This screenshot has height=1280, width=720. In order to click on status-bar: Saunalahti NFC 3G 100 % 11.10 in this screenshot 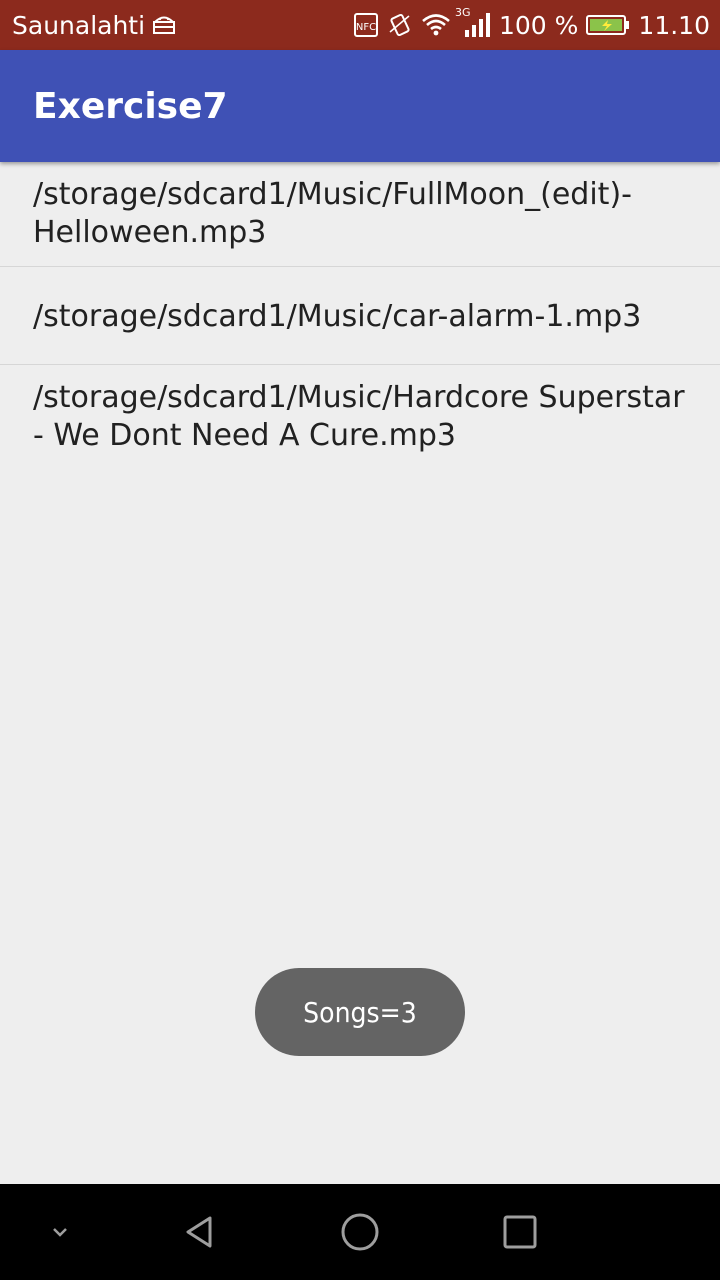, I will do `click(360, 25)`.